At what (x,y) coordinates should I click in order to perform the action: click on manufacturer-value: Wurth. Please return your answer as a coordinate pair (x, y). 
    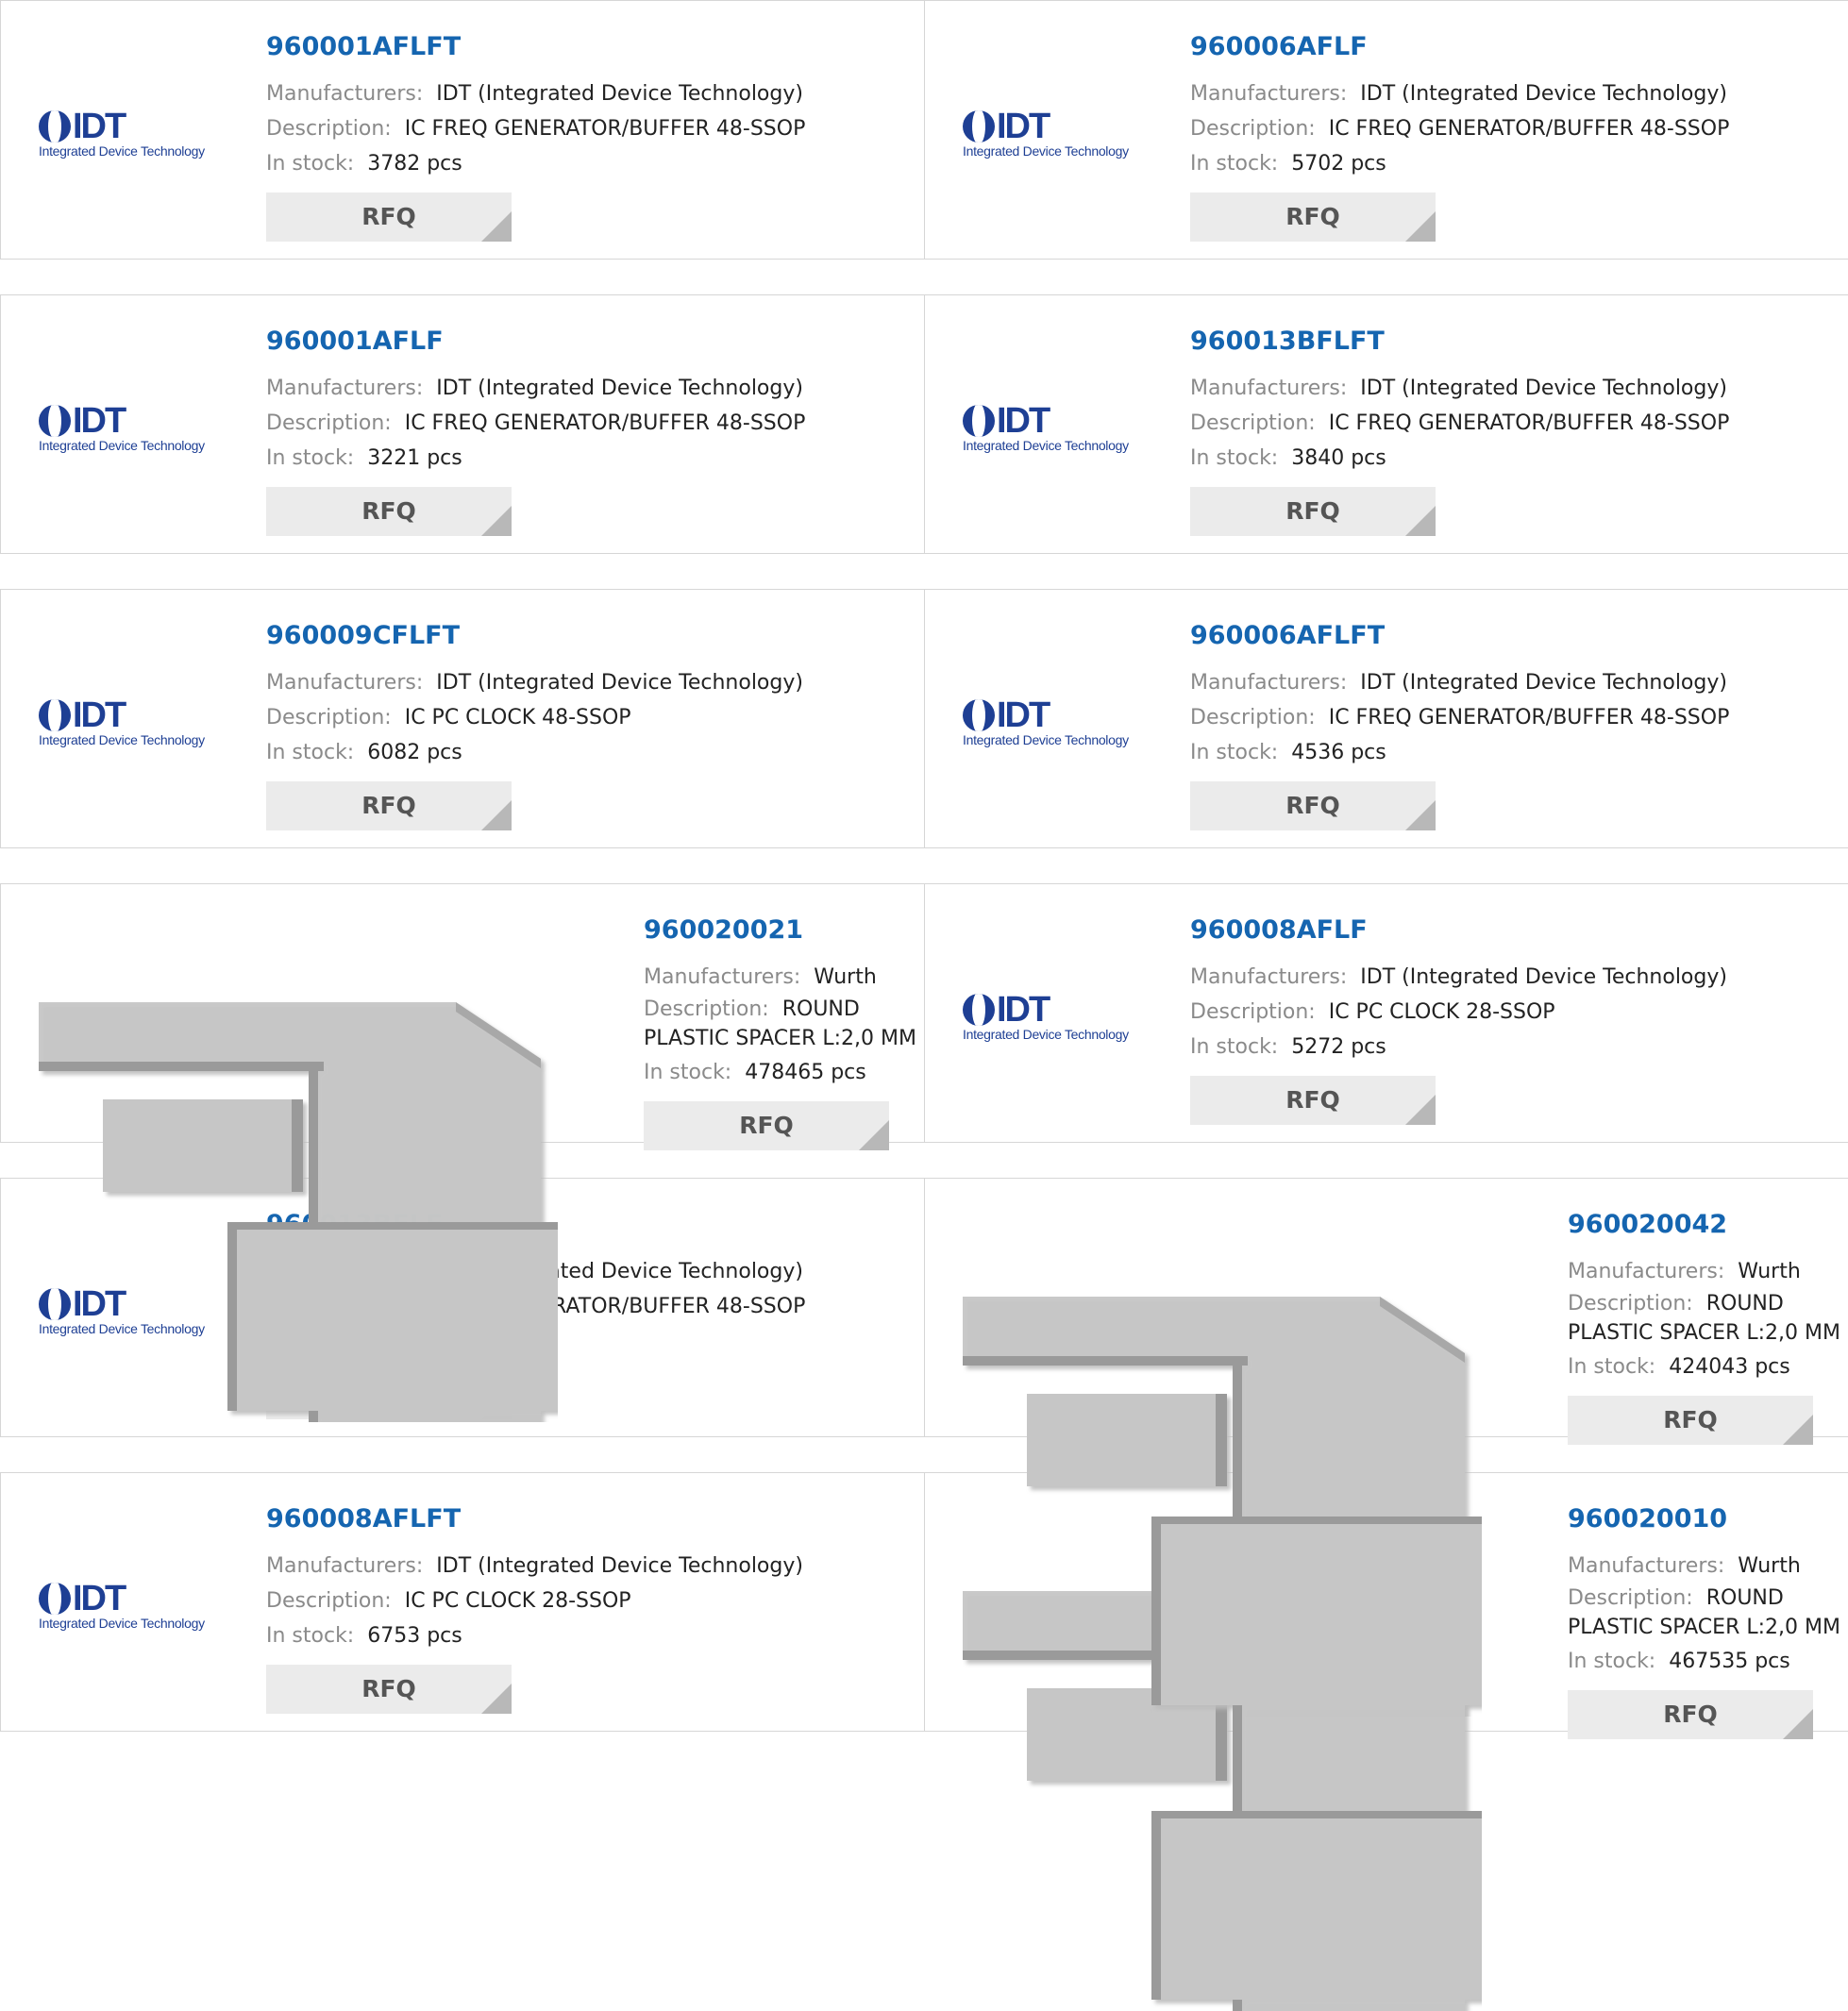
    Looking at the image, I should click on (1769, 1566).